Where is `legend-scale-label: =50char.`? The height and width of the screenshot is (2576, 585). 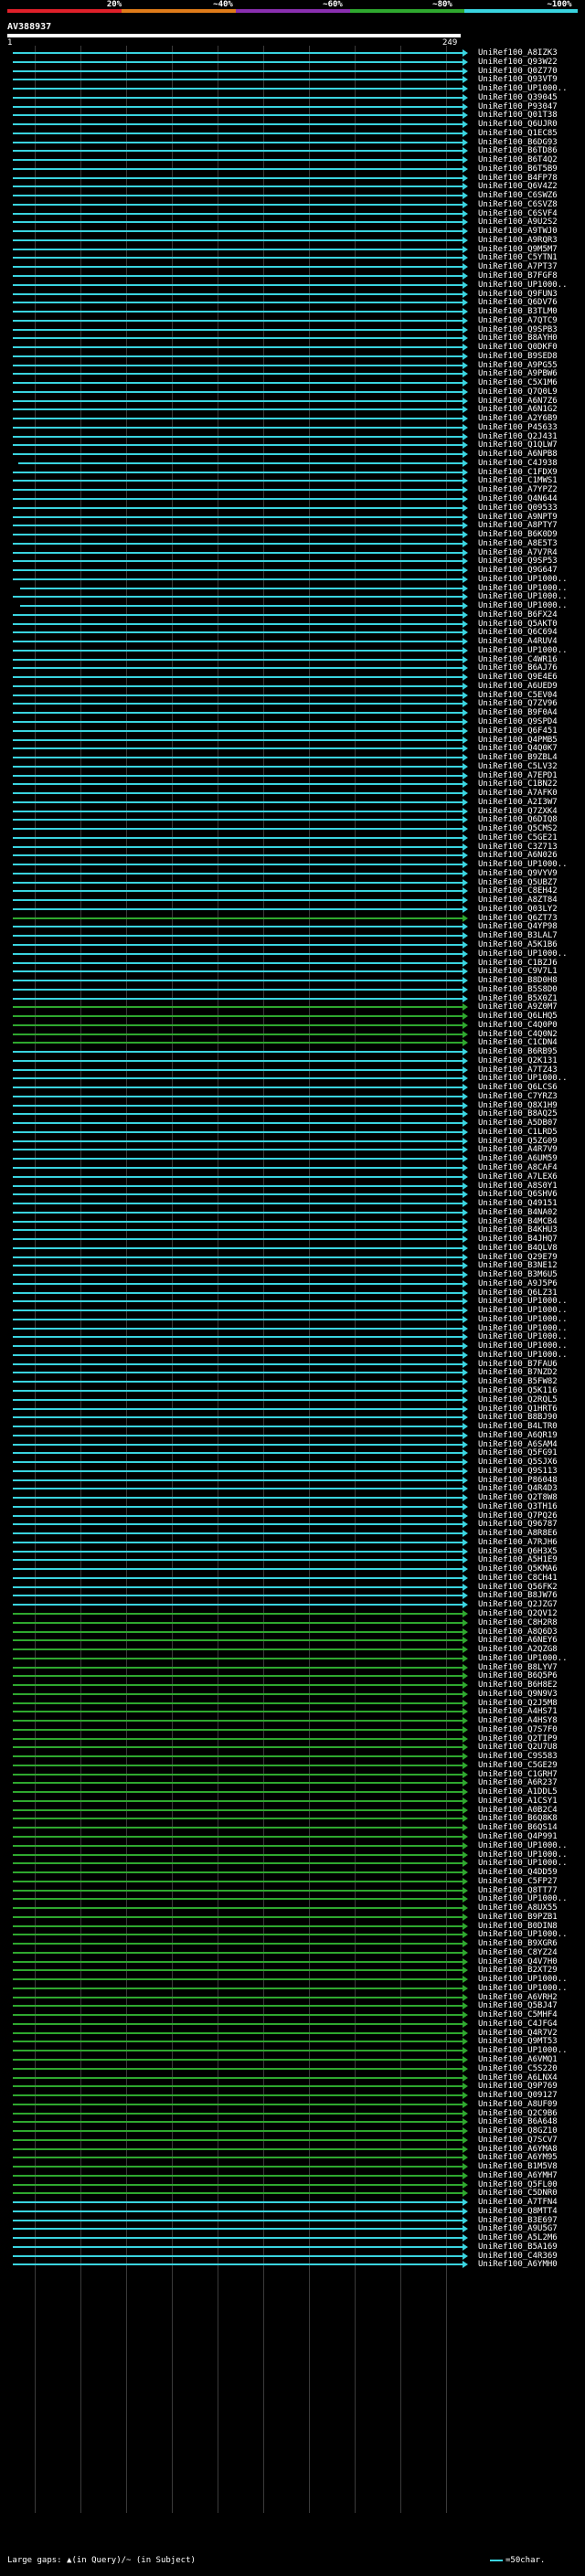
legend-scale-label: =50char. is located at coordinates (525, 2560).